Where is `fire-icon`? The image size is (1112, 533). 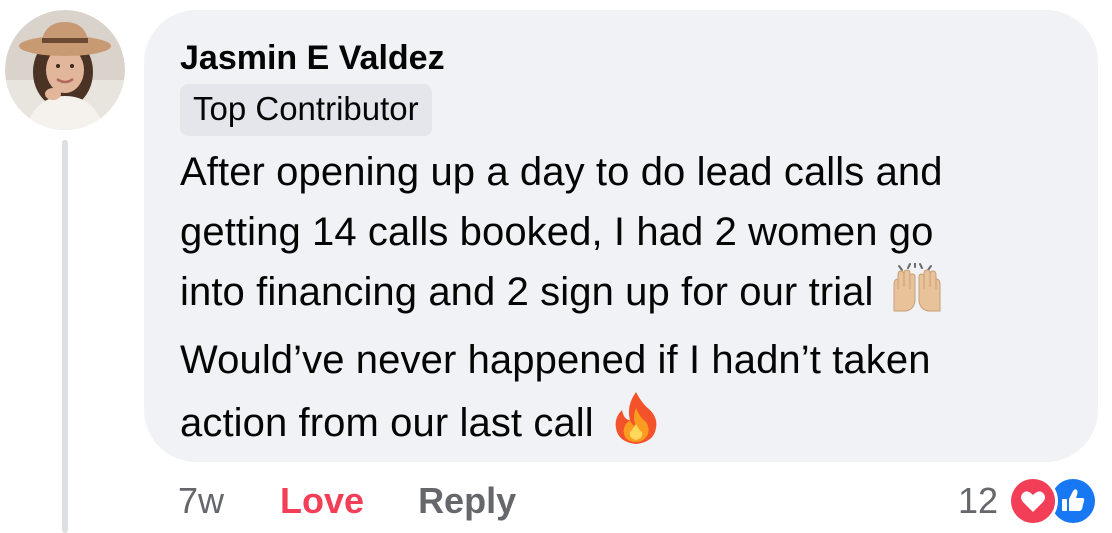 fire-icon is located at coordinates (636, 426).